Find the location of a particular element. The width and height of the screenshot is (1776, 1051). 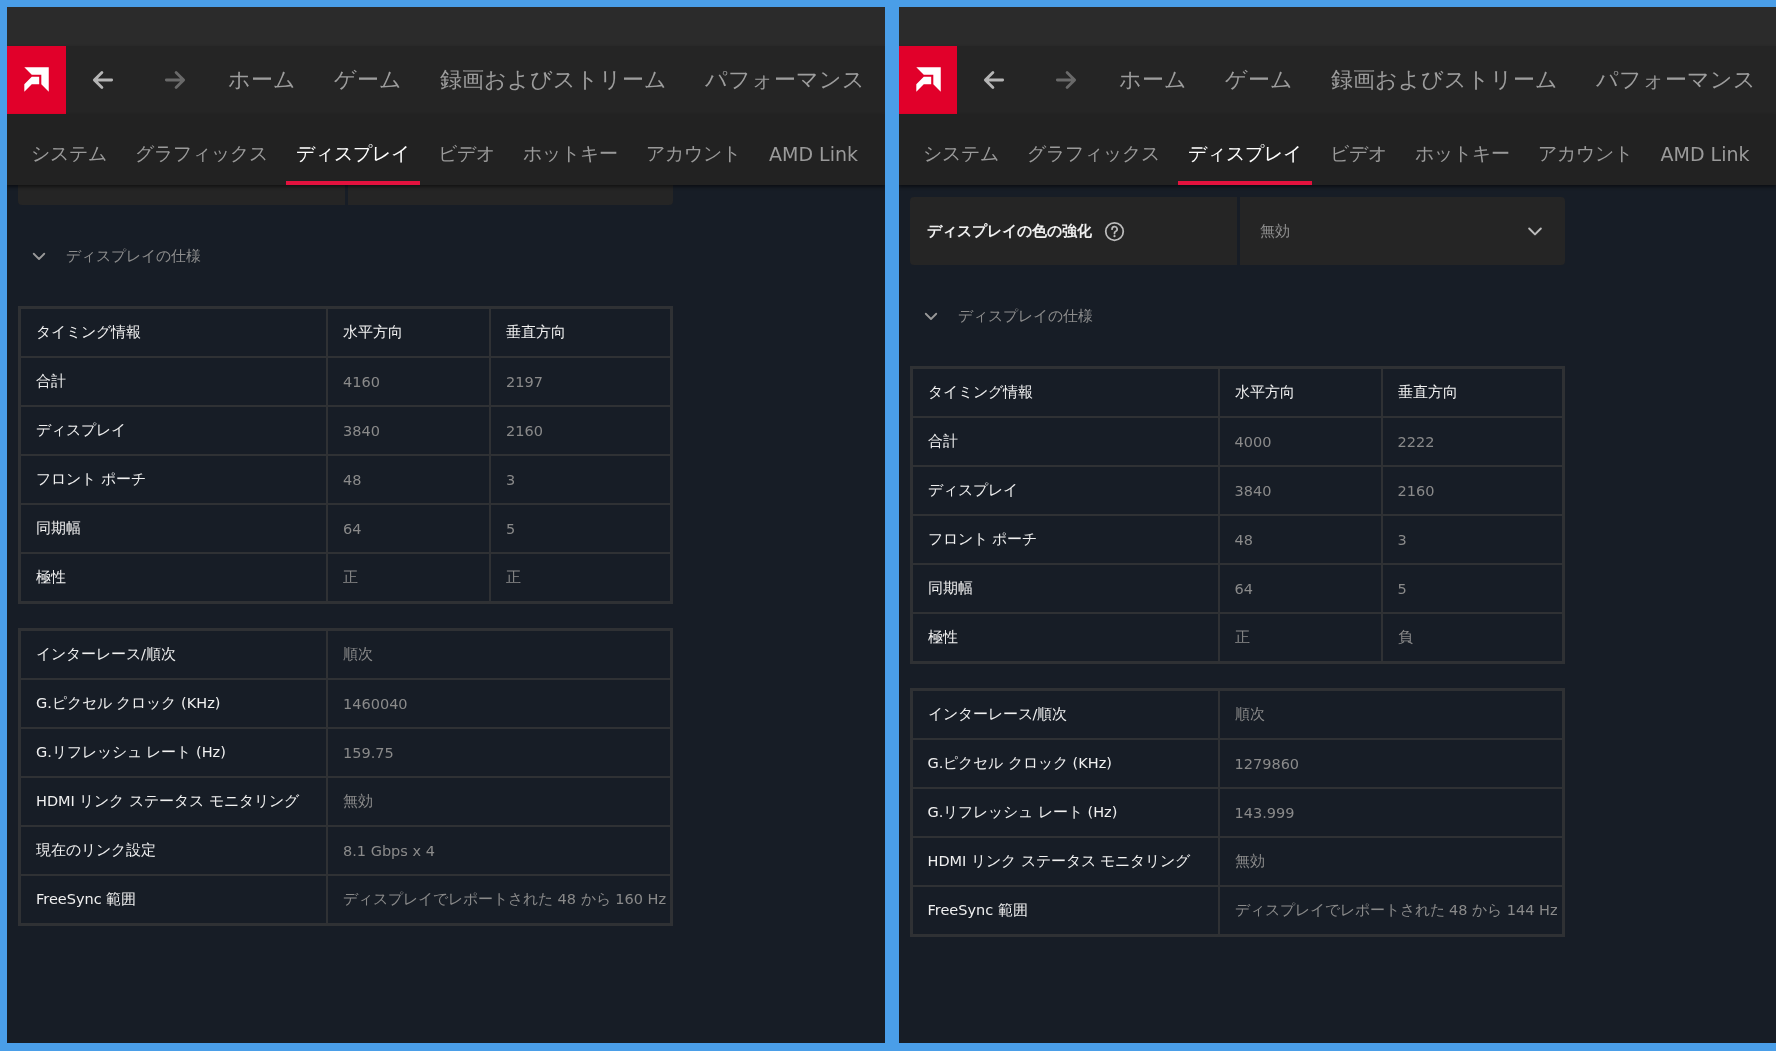

setting-label: ディスプレイの色の強化 is located at coordinates (1009, 231).